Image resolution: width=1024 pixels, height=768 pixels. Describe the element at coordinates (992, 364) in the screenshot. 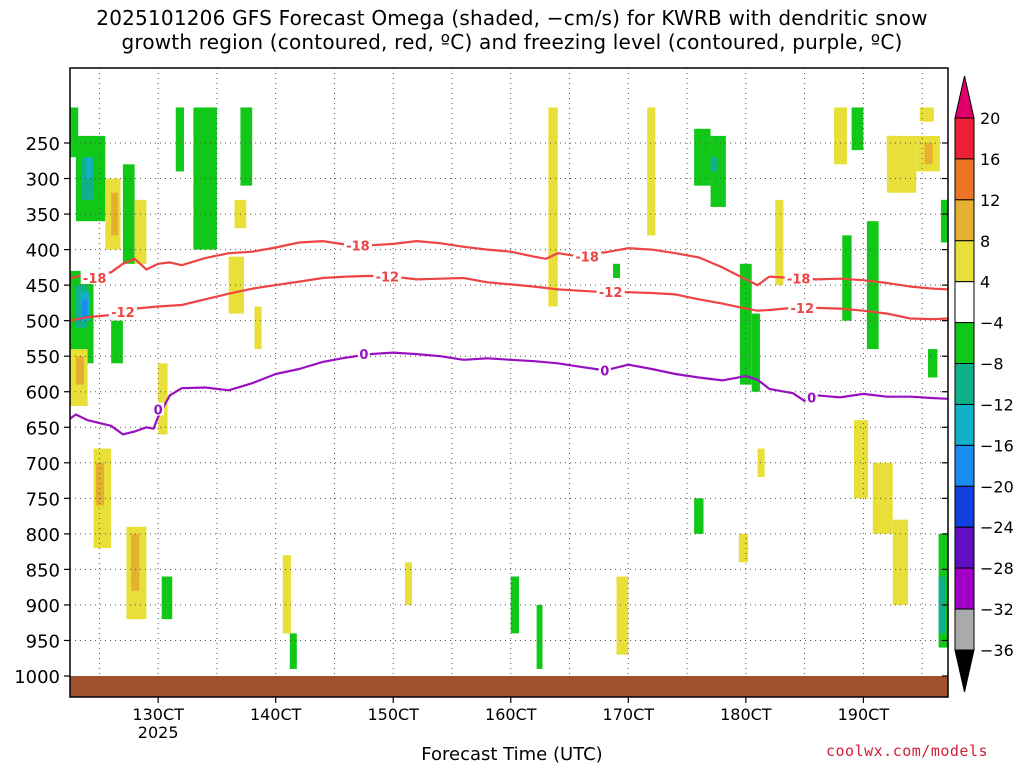

I see `colorbar-label: −8` at that location.